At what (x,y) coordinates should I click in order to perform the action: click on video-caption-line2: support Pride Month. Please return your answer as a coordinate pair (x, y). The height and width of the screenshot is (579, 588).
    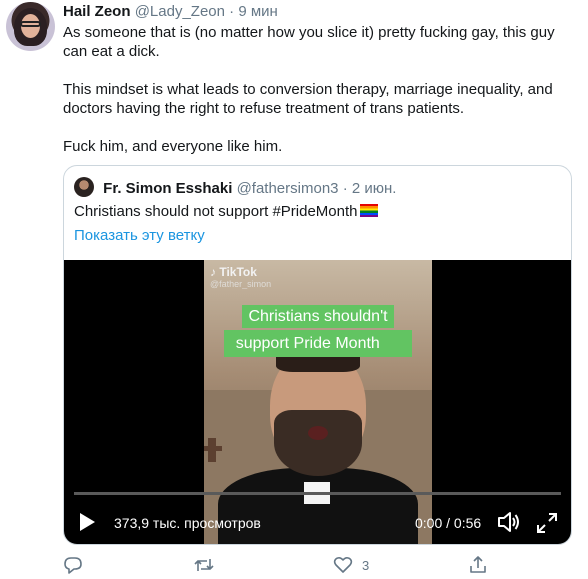
    Looking at the image, I should click on (318, 343).